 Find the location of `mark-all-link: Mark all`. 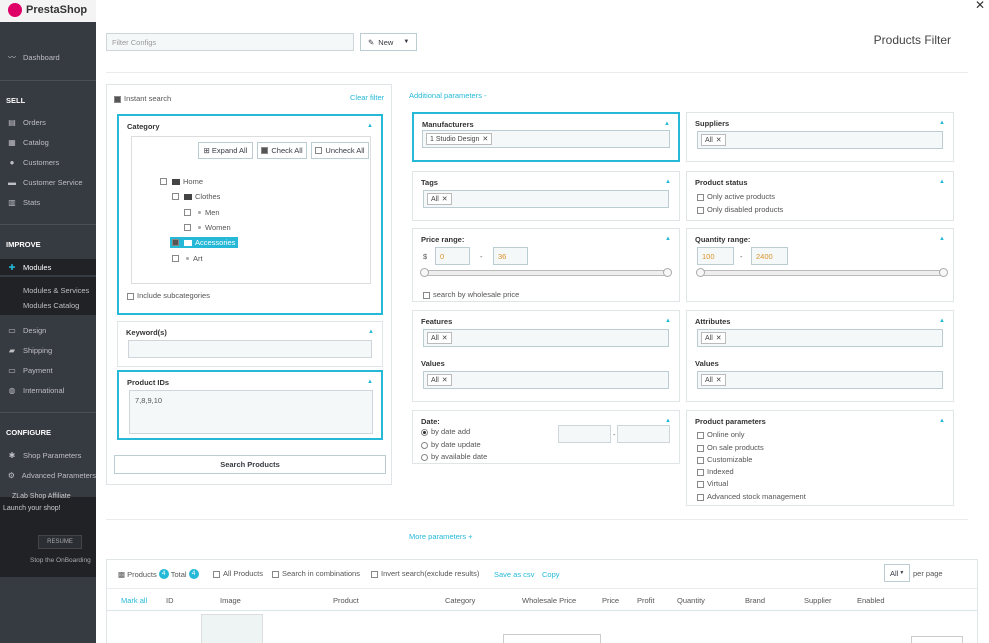

mark-all-link: Mark all is located at coordinates (134, 600).